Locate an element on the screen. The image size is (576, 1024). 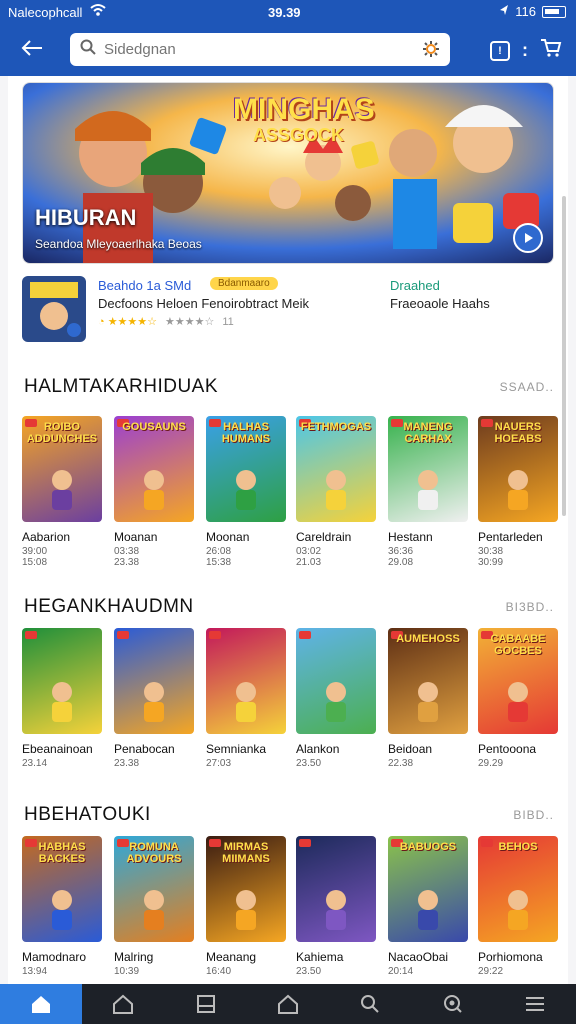
profile-icon: ! is located at coordinates (500, 50).